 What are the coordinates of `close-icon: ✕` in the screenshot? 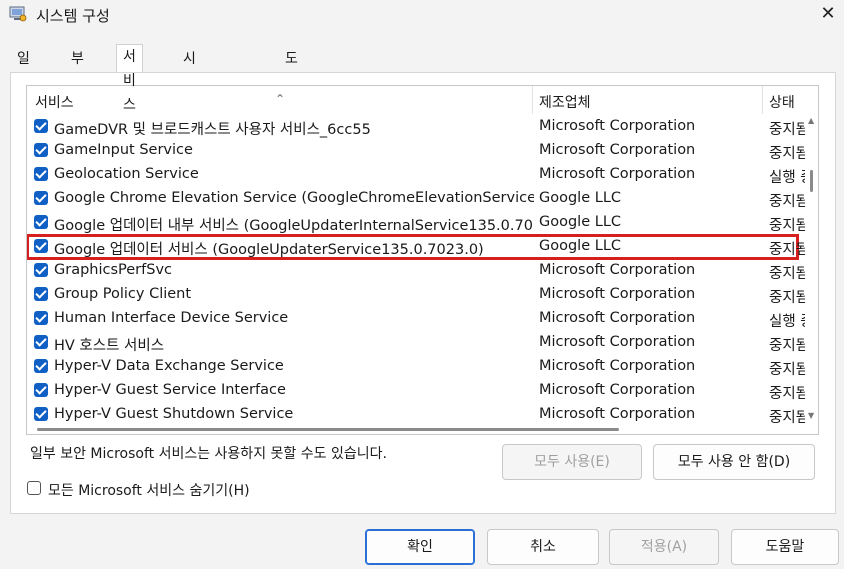 It's located at (828, 14).